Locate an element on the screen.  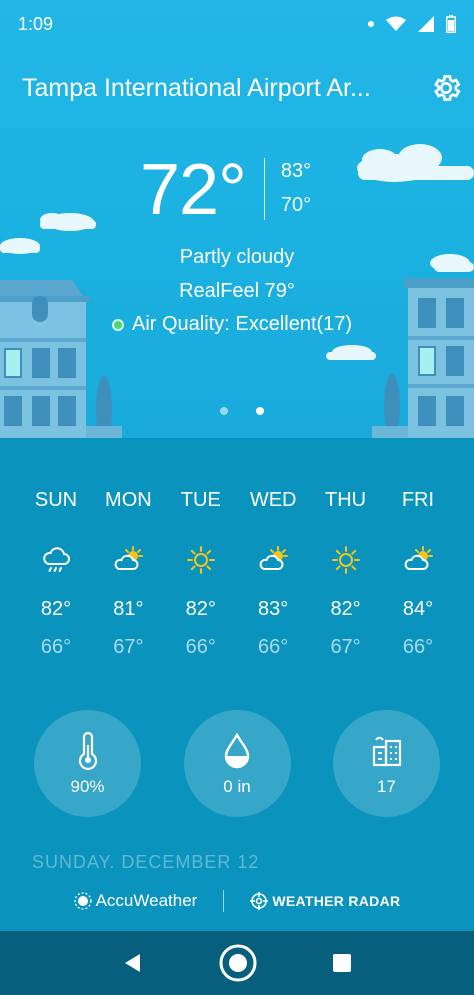
current-temp: 72° is located at coordinates (193, 190).